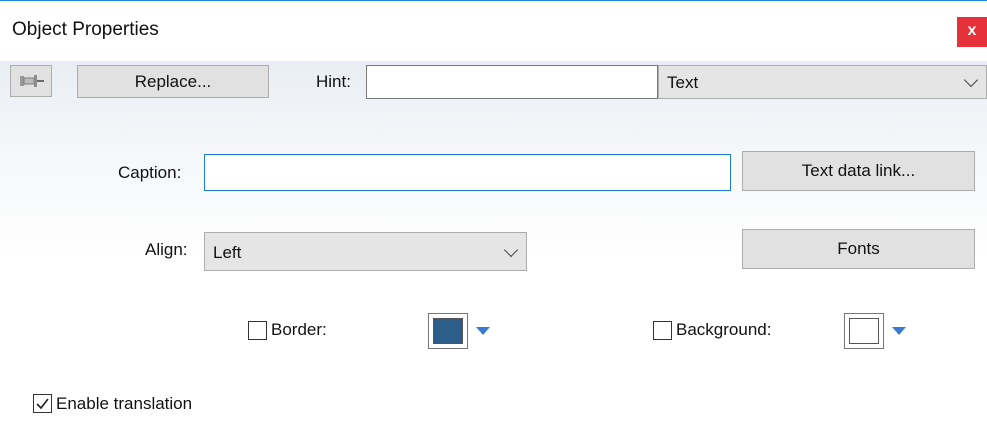  Describe the element at coordinates (972, 32) in the screenshot. I see `close-button: x` at that location.